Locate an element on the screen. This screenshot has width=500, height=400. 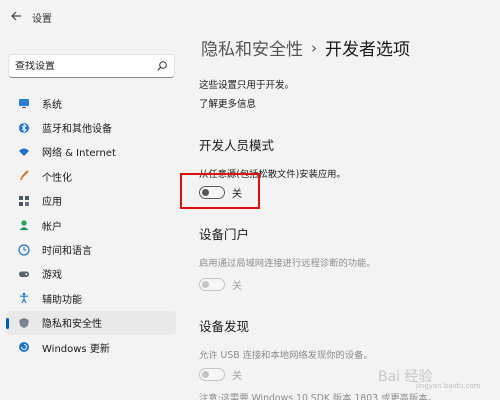
sidebar-item-gaming: 游戏 is located at coordinates (91, 274).